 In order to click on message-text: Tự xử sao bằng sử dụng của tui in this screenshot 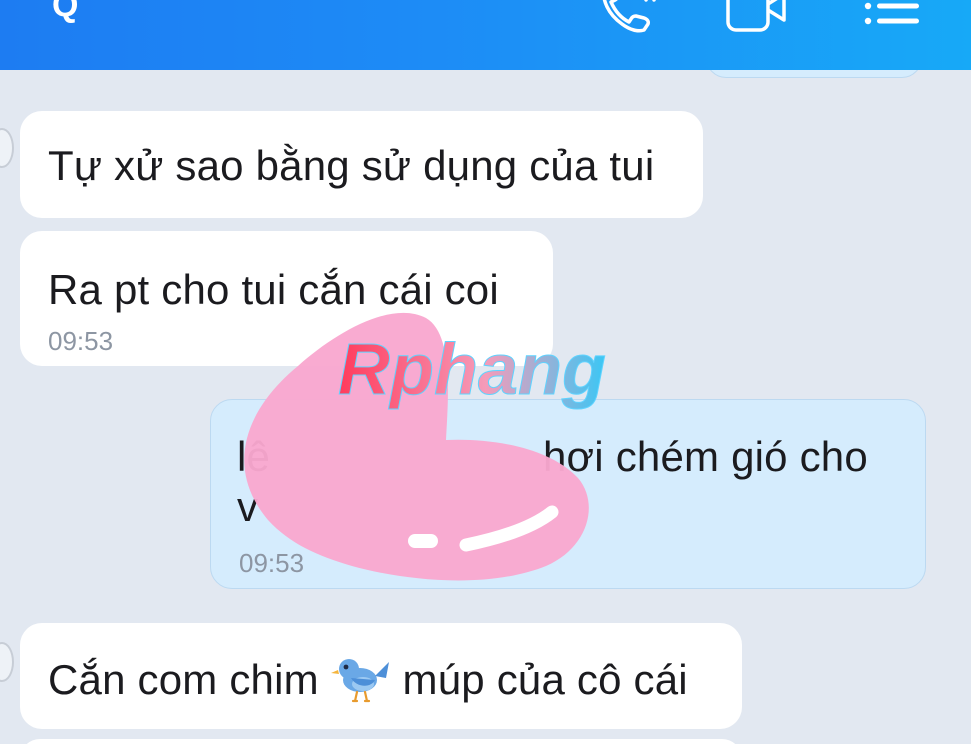, I will do `click(351, 165)`.